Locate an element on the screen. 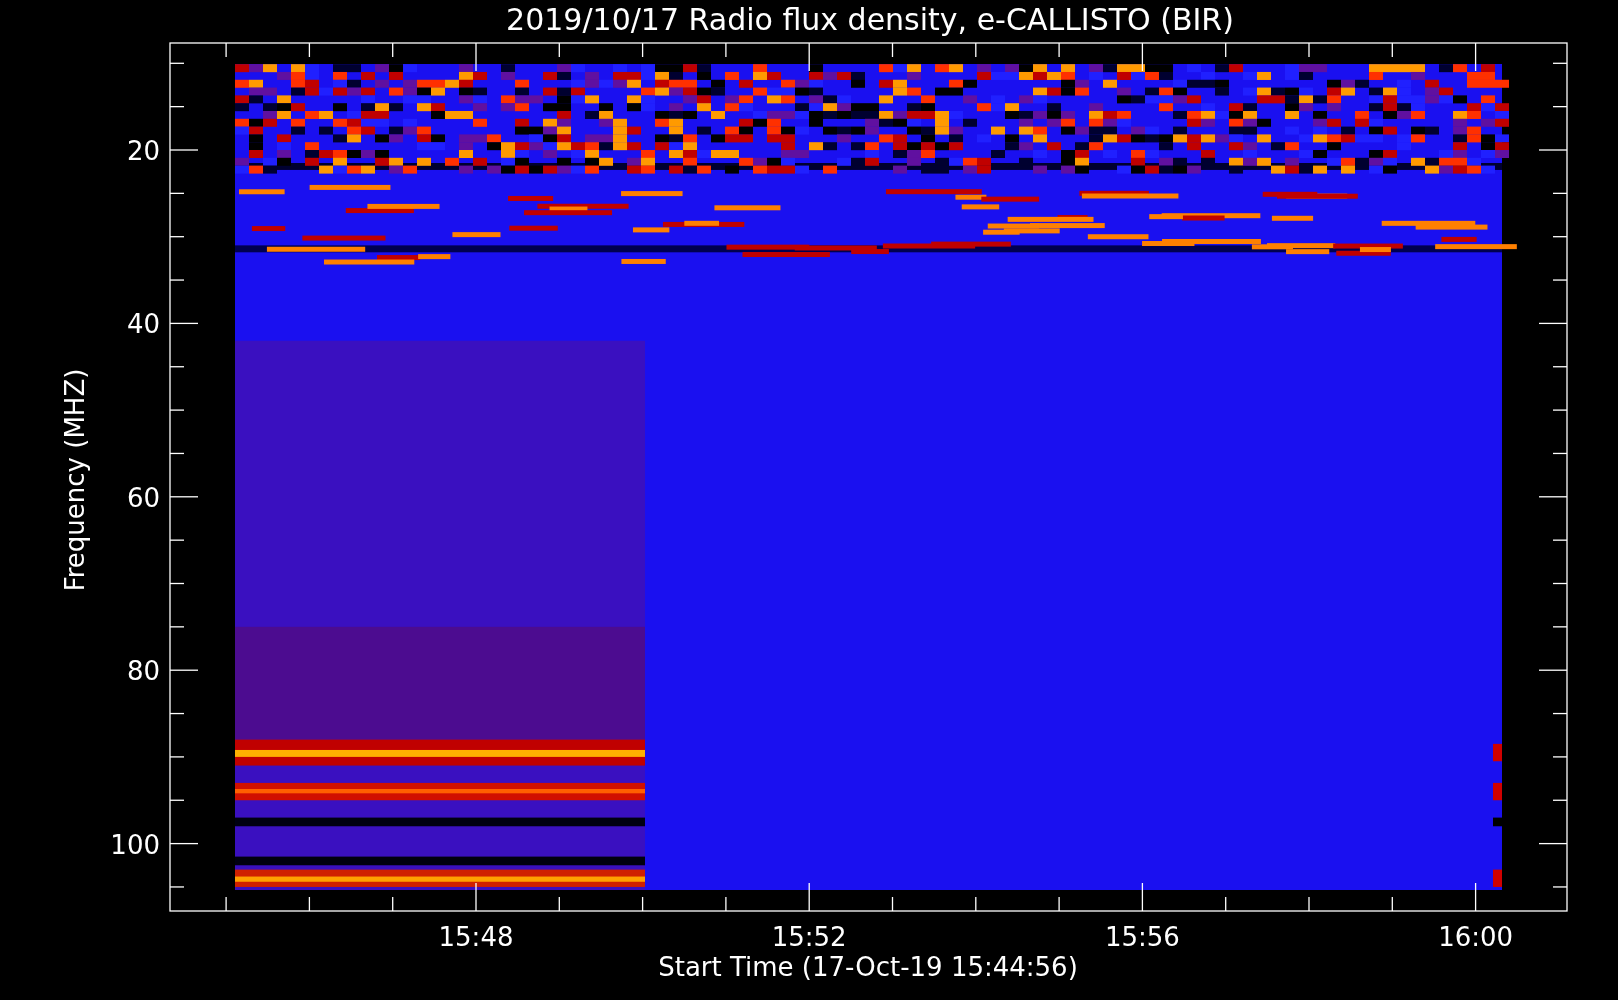 This screenshot has height=1000, width=1618. plot-title: 2019/10/17 Radio flux density, e-CALLISTO (BIR) is located at coordinates (870, 19).